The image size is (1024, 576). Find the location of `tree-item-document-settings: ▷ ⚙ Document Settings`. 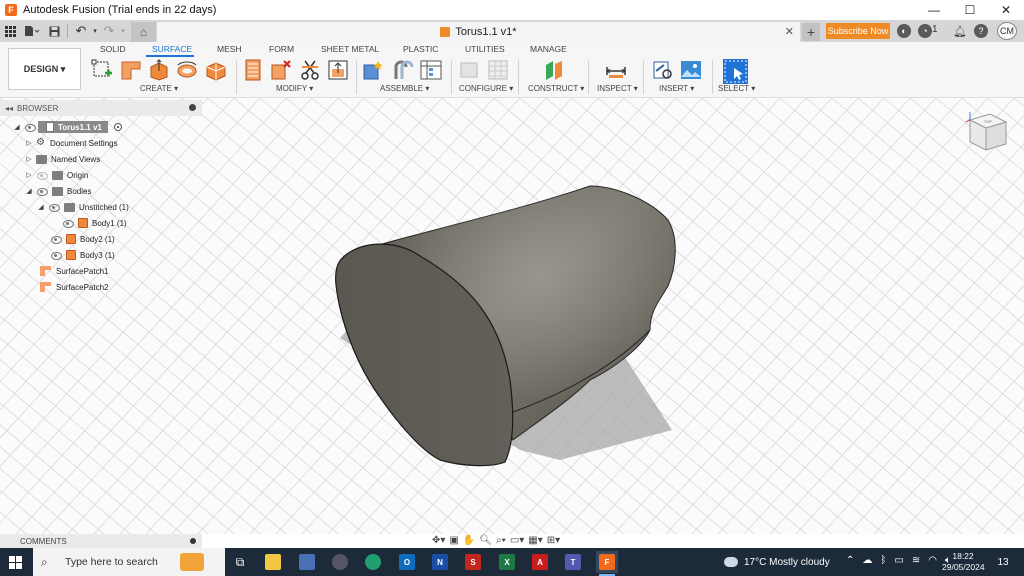

tree-item-document-settings: ▷ ⚙ Document Settings is located at coordinates (70, 143).